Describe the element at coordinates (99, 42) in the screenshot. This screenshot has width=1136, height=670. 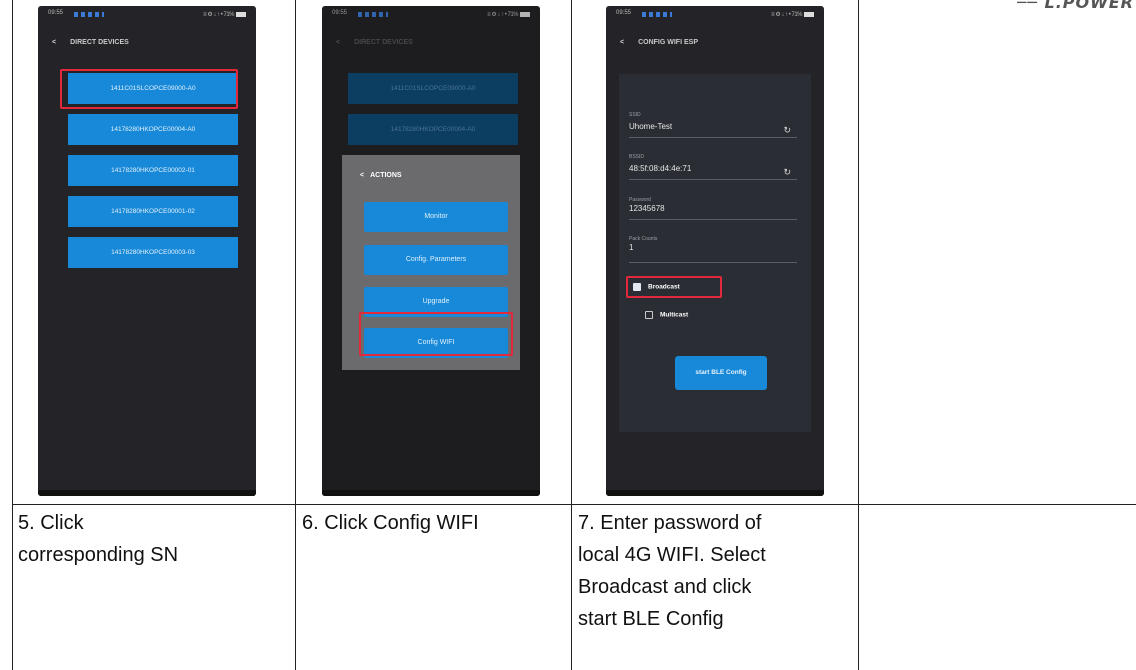
I see `screen-title: DIRECT DEVICES` at that location.